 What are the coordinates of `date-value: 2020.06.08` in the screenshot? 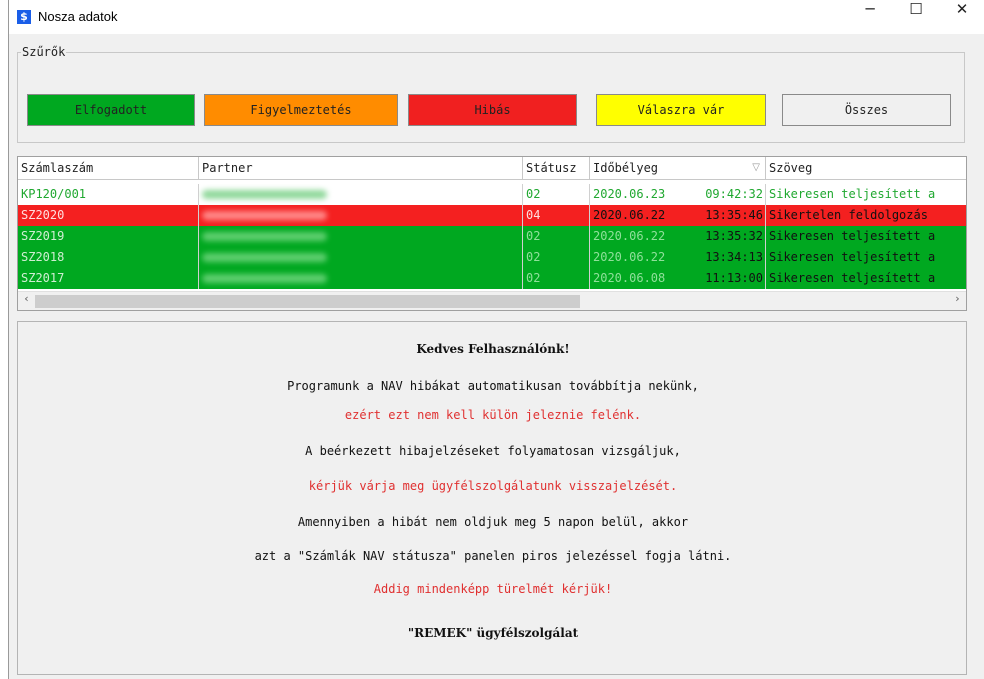 It's located at (629, 278).